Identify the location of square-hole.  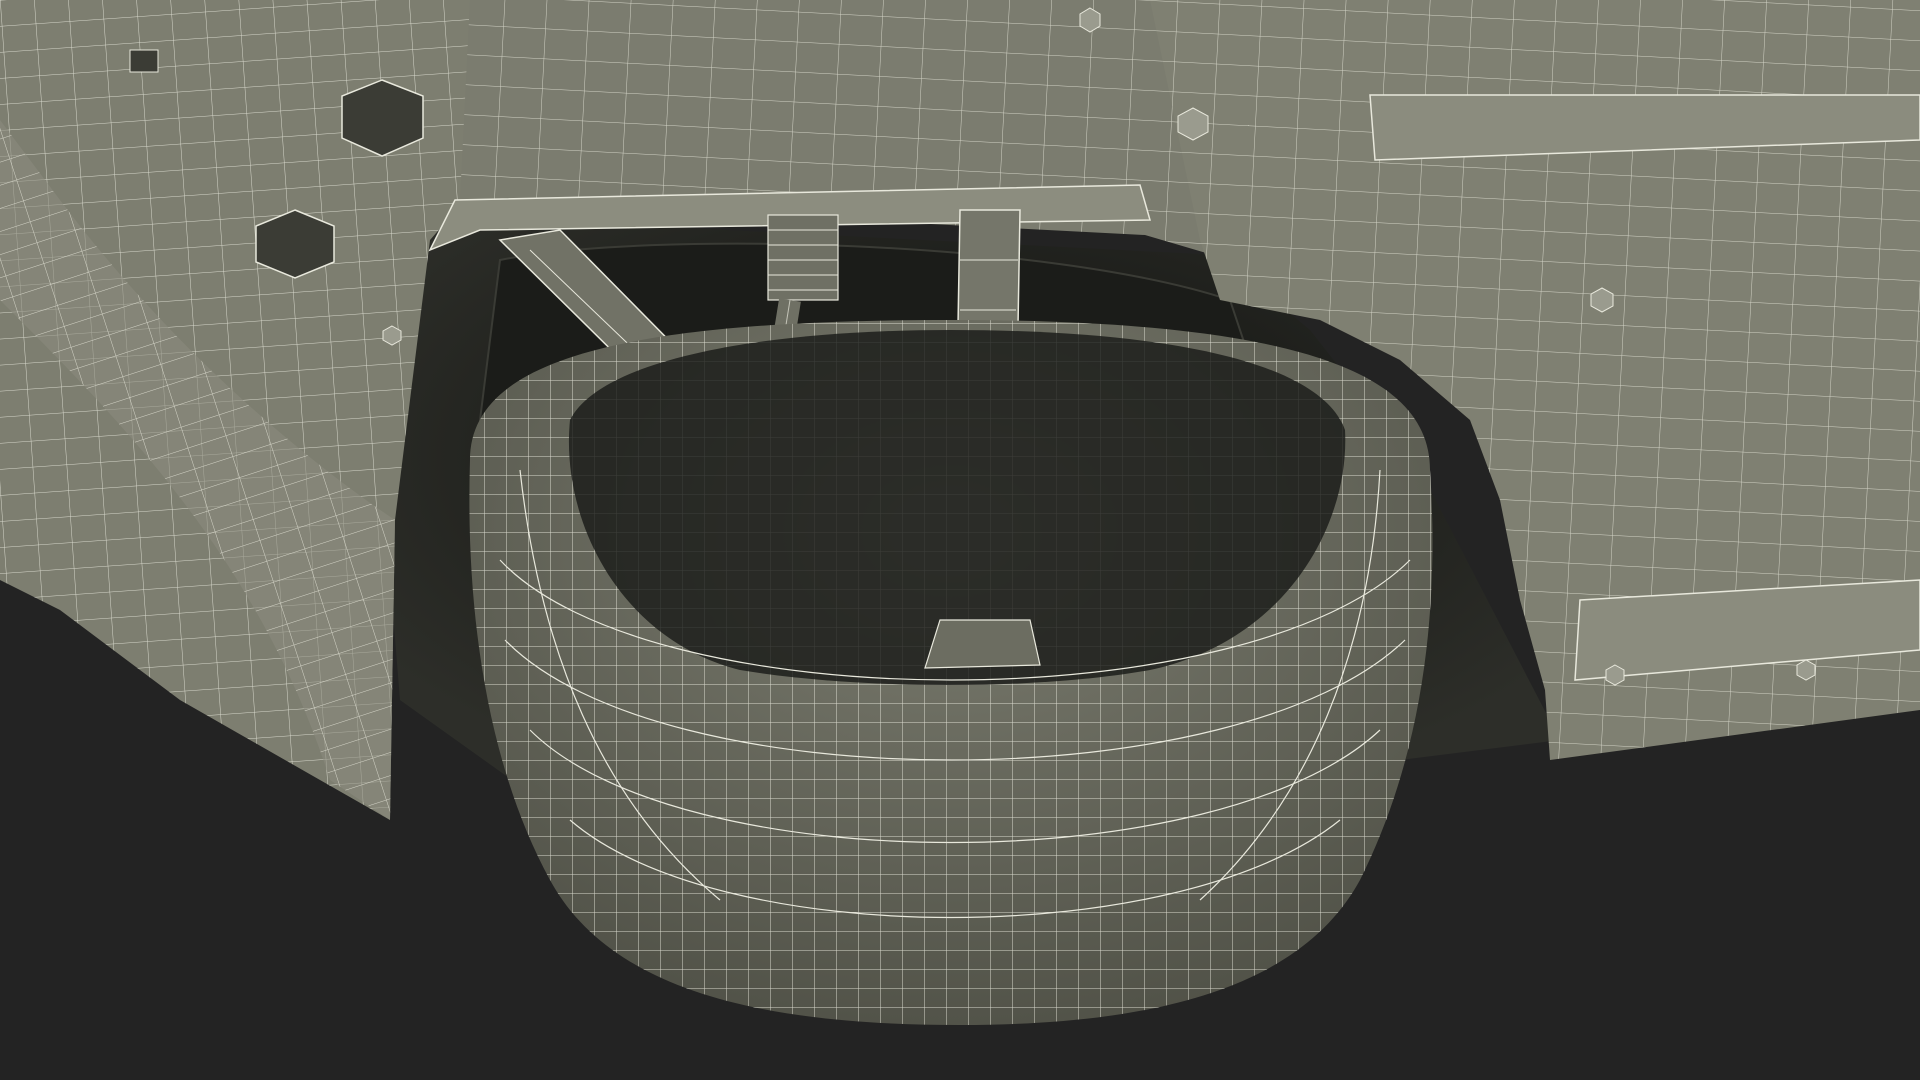
(144, 61).